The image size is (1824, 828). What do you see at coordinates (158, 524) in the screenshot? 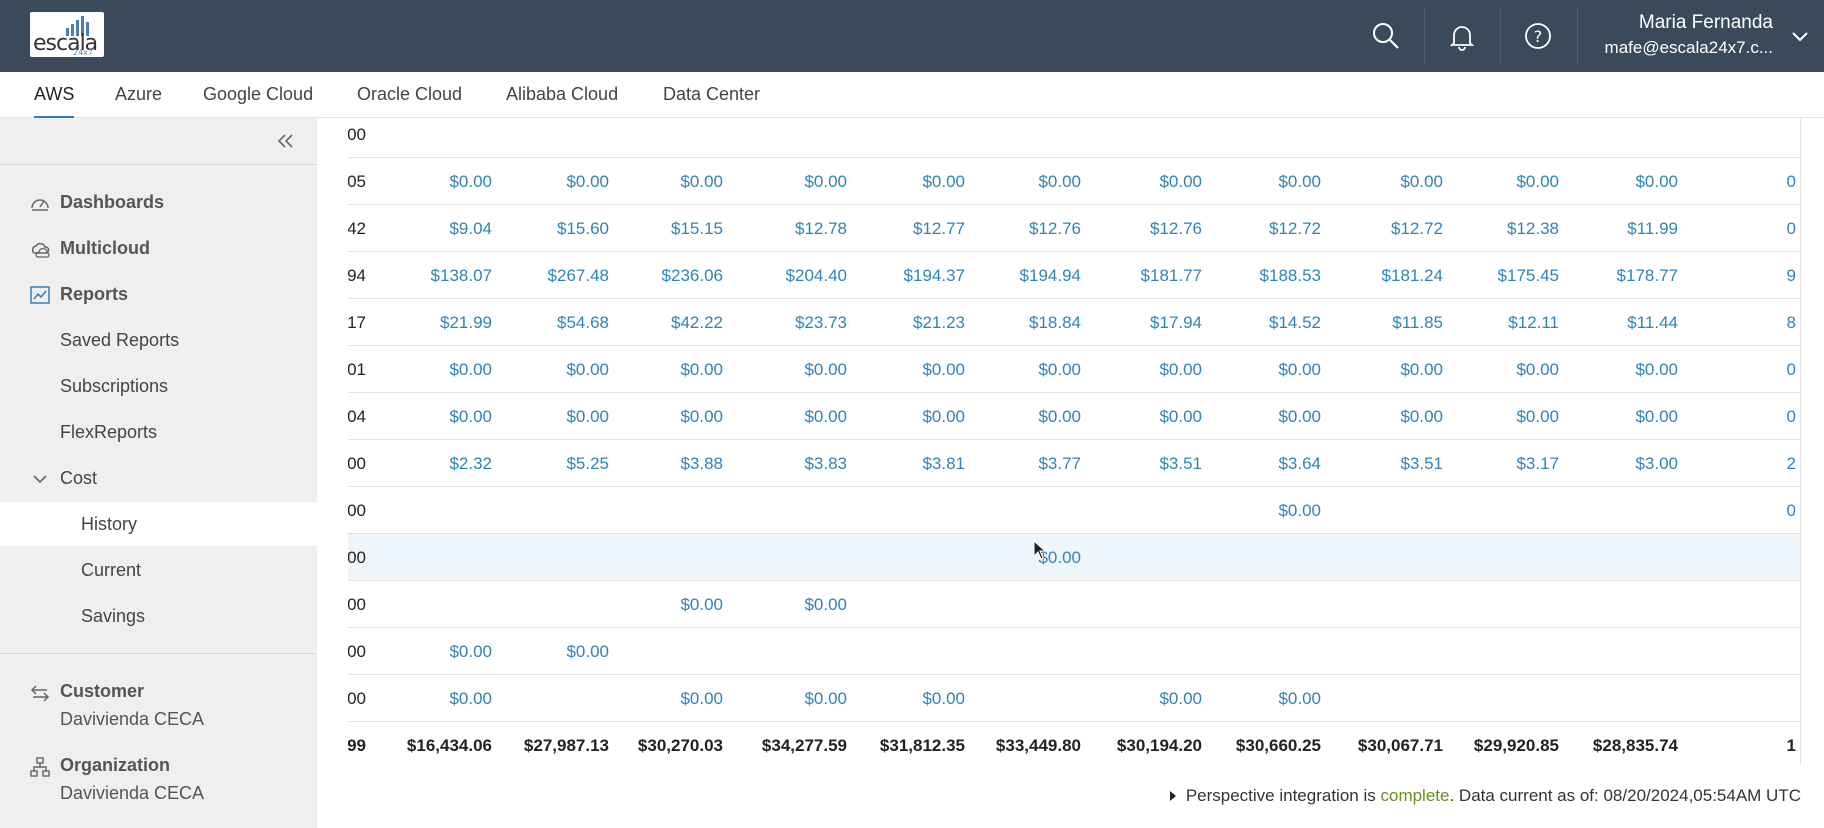
I see `sidebar-item-history: History` at bounding box center [158, 524].